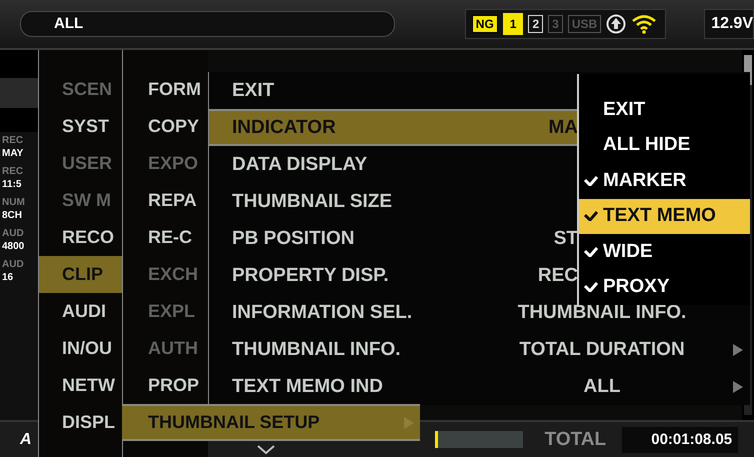 The image size is (754, 457). Describe the element at coordinates (80, 311) in the screenshot. I see `menu-item: AUDI` at that location.